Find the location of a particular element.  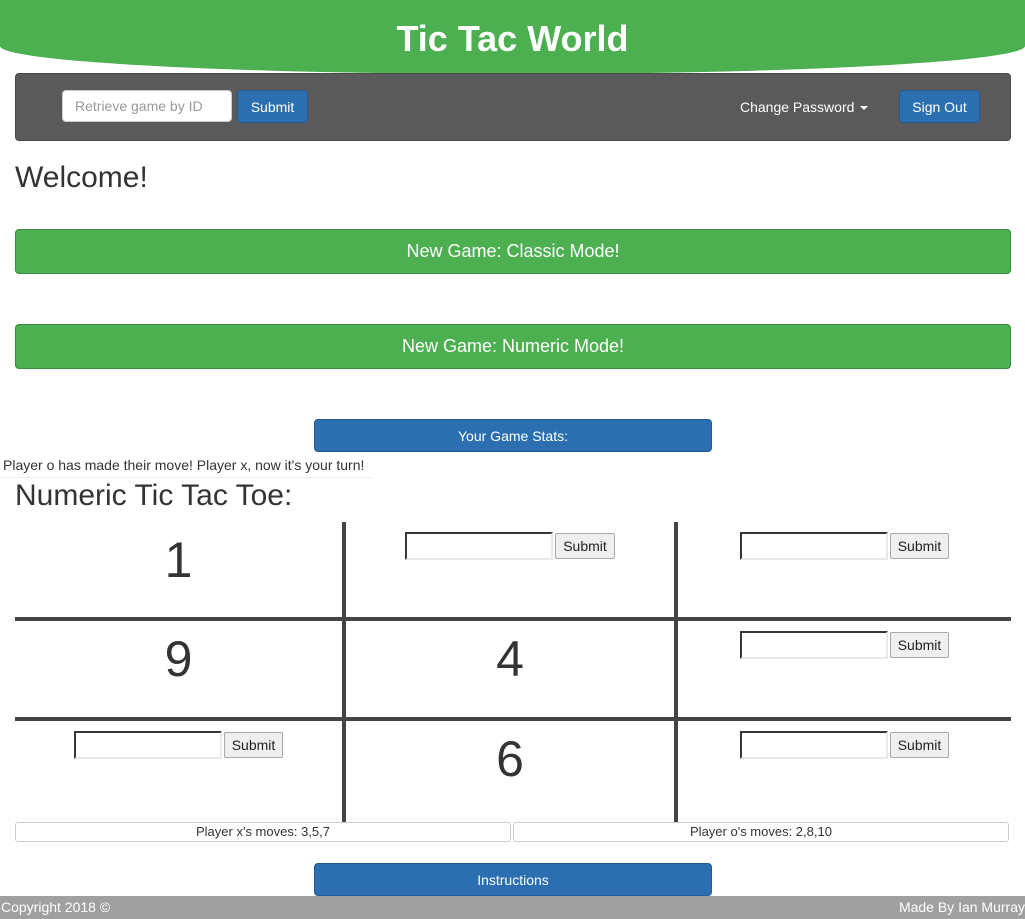

board-cell-4: 9 is located at coordinates (178, 669).